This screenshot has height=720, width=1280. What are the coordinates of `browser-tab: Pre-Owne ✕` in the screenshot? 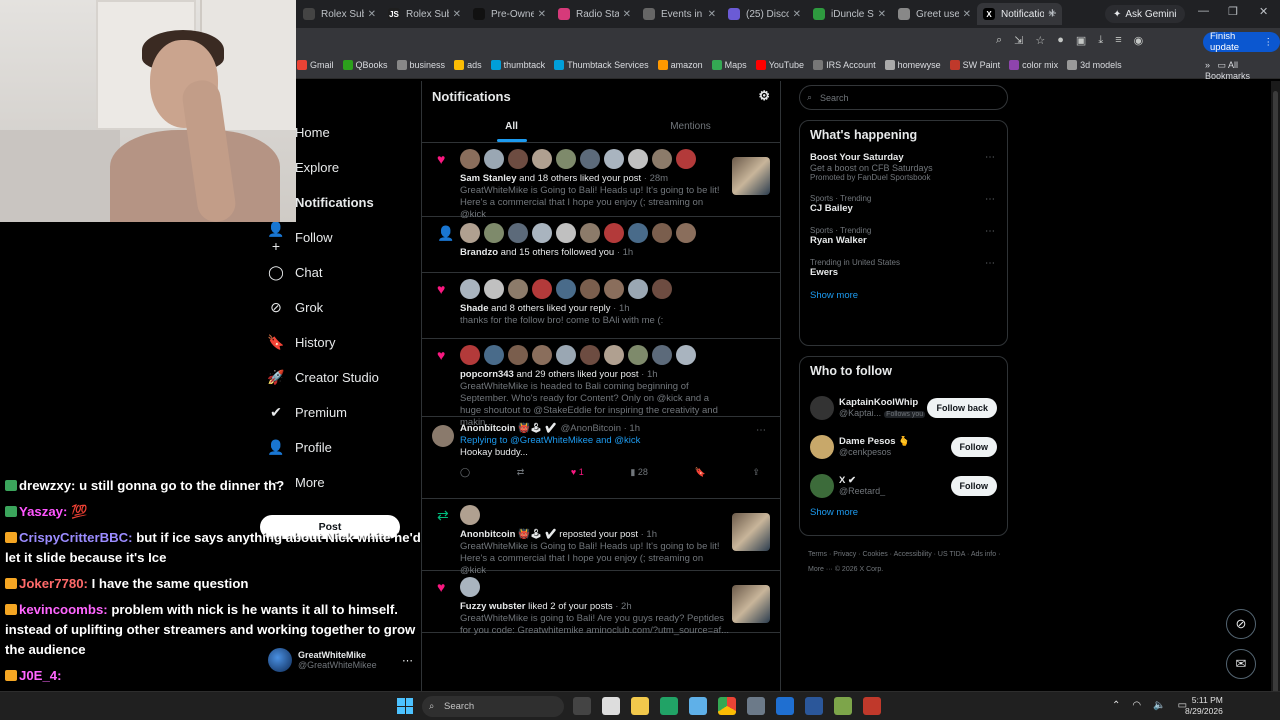 It's located at (509, 14).